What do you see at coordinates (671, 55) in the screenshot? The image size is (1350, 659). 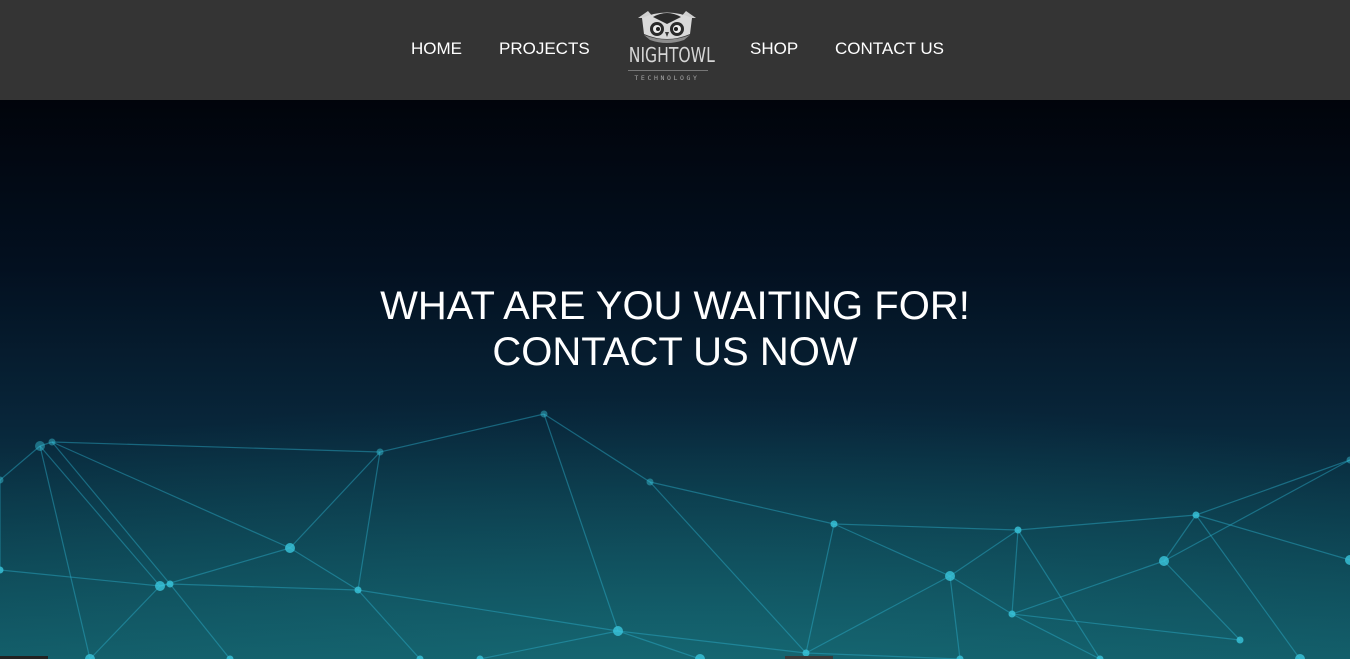 I see `logo-wordmark: NIGHTOWL` at bounding box center [671, 55].